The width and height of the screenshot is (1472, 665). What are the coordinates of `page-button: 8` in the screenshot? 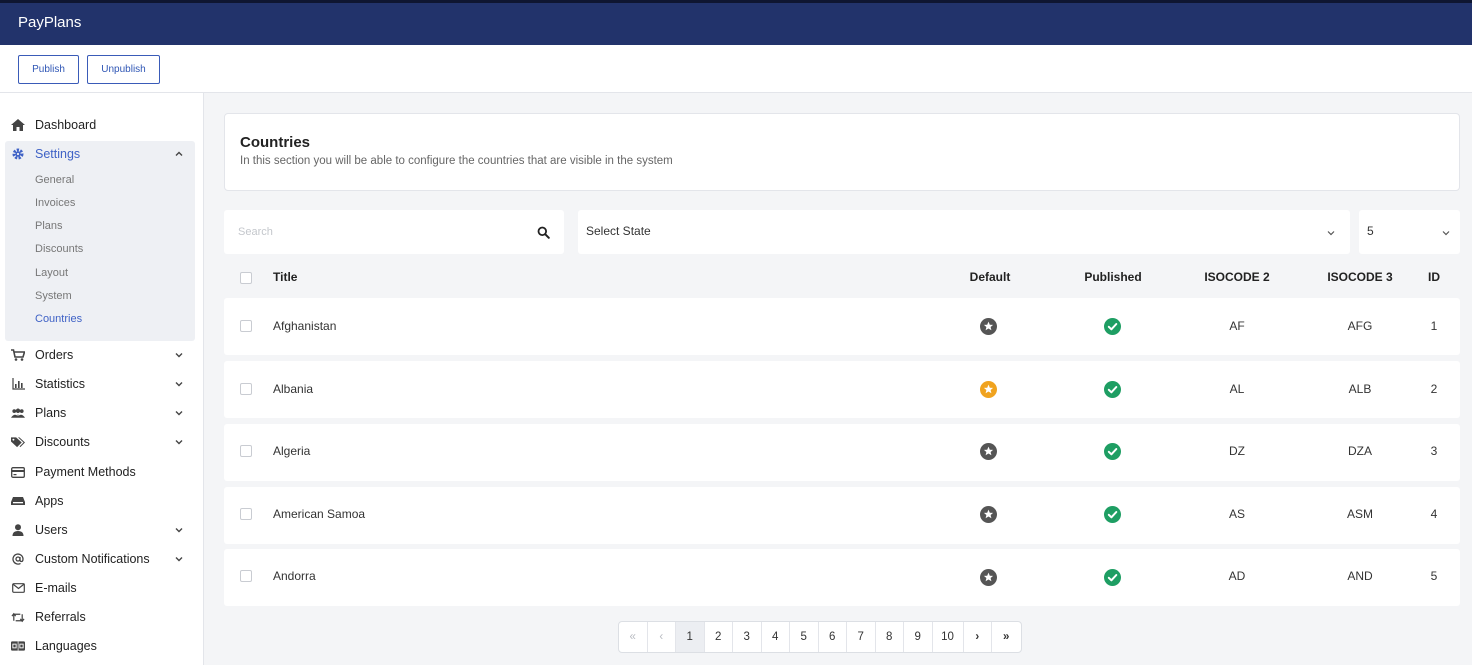 It's located at (890, 637).